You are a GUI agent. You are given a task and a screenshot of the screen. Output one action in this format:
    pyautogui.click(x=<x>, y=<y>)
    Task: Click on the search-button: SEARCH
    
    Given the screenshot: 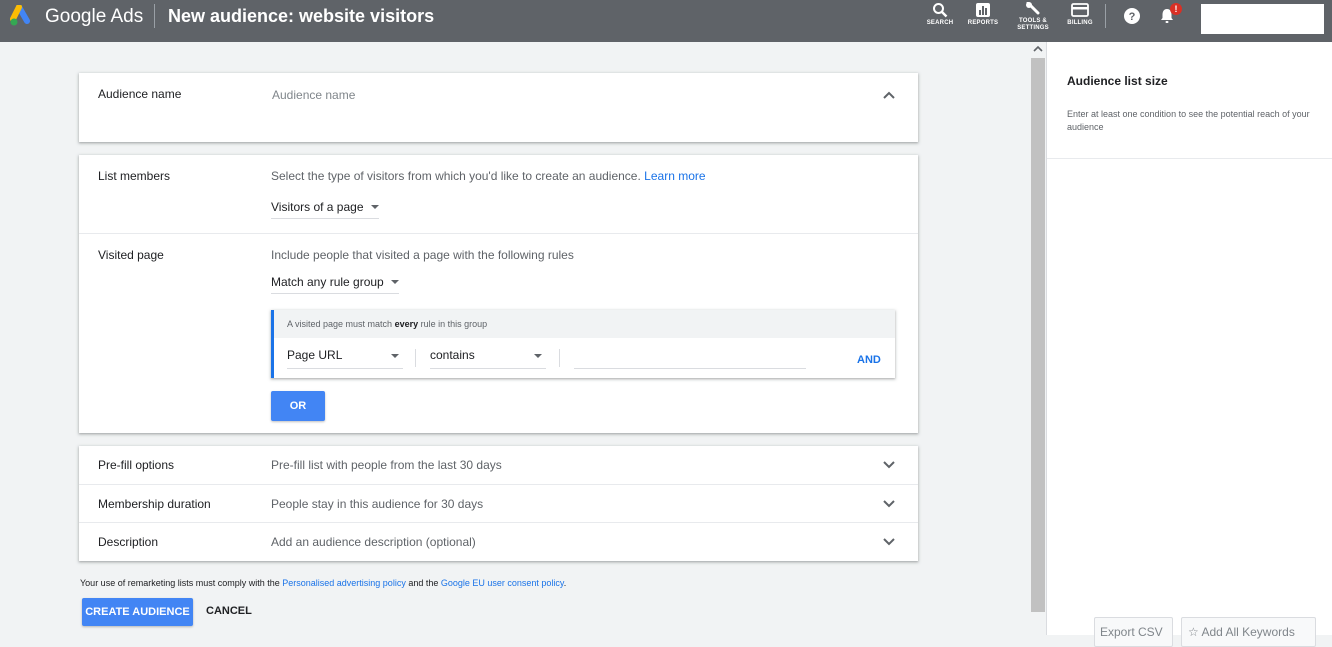 What is the action you would take?
    pyautogui.click(x=940, y=21)
    